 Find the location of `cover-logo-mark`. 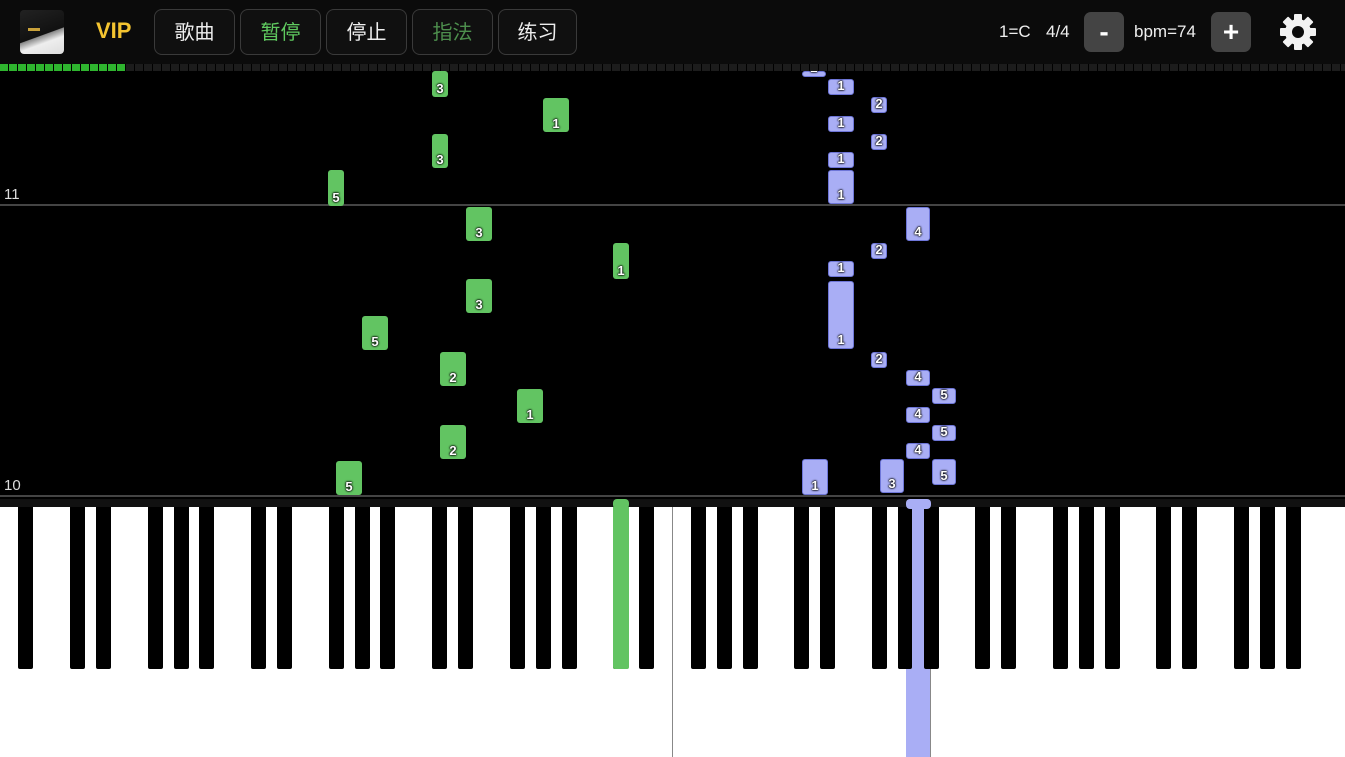

cover-logo-mark is located at coordinates (34, 29).